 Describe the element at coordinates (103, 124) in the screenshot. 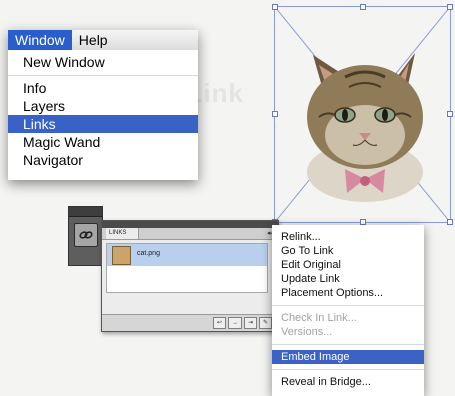

I see `menu-item-links: Links` at that location.